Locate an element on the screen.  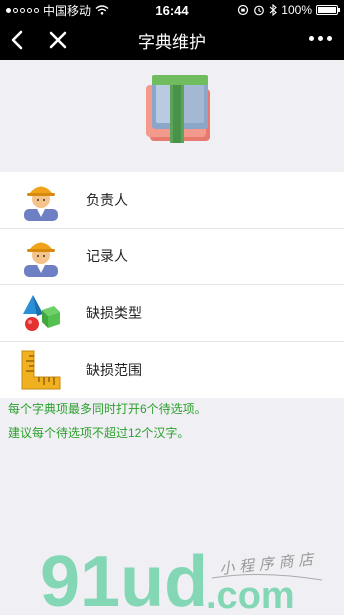
svg-text: .com is located at coordinates (250, 595).